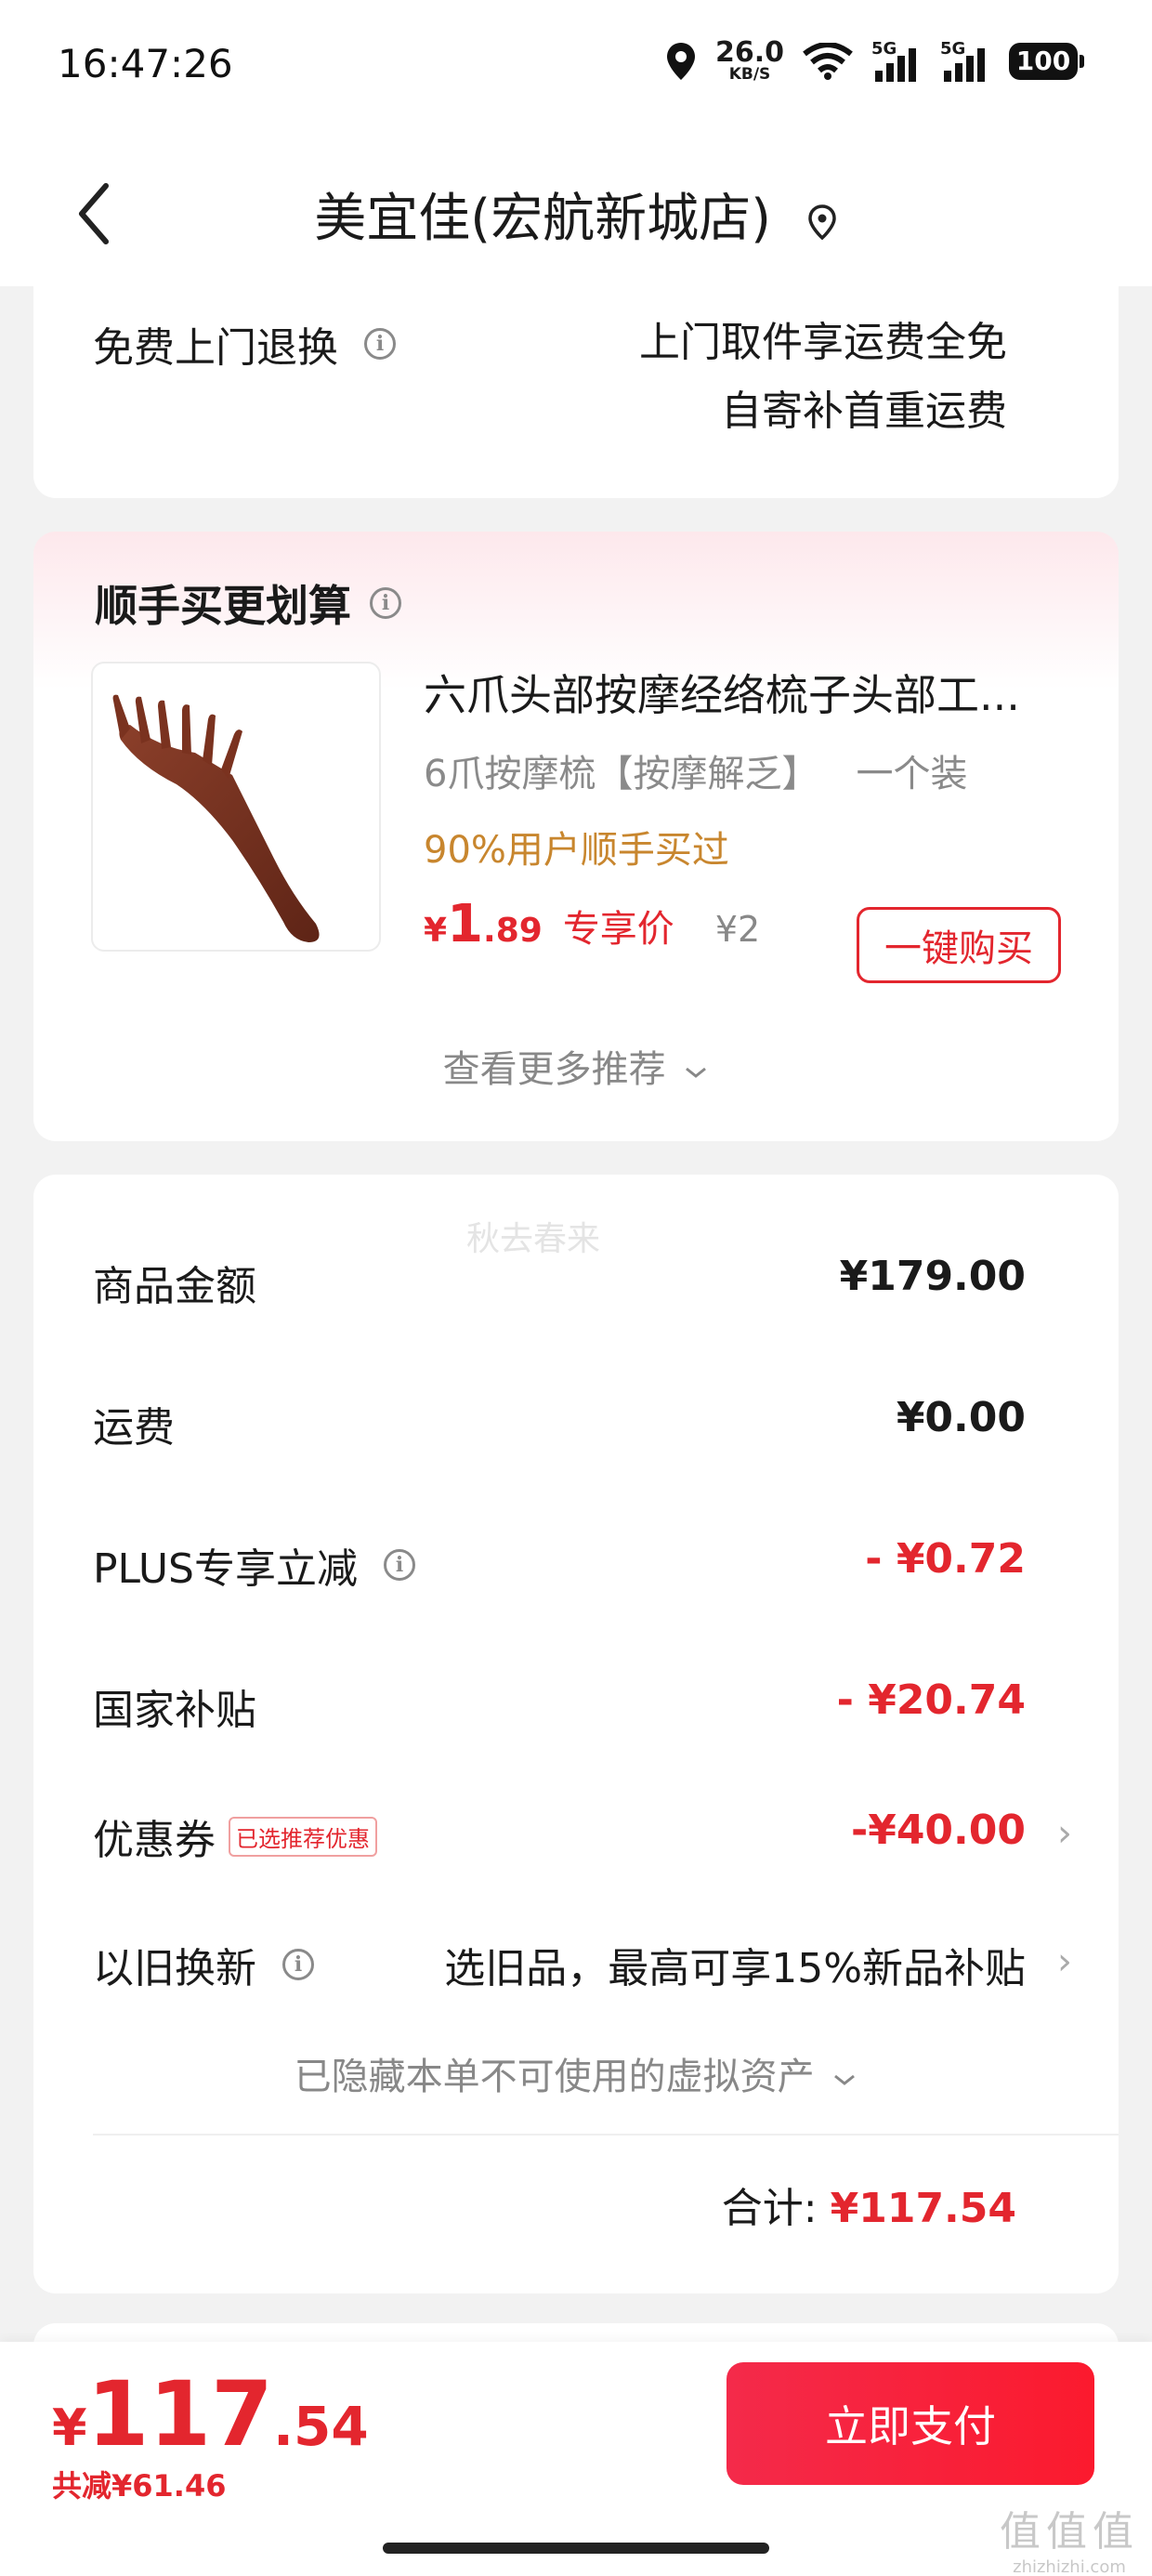 The image size is (1152, 2576). I want to click on return-service-label: 免费上门退换 i, so click(244, 344).